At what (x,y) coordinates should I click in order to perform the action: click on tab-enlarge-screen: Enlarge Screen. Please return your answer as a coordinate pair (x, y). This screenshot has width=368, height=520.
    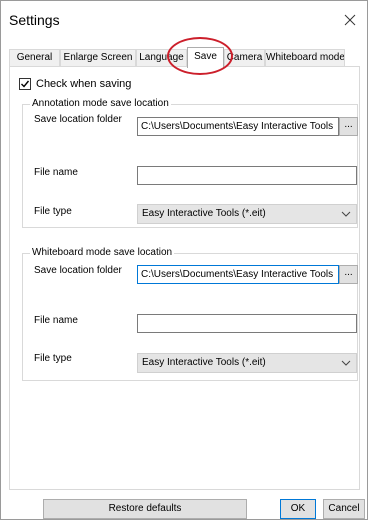
    Looking at the image, I should click on (98, 58).